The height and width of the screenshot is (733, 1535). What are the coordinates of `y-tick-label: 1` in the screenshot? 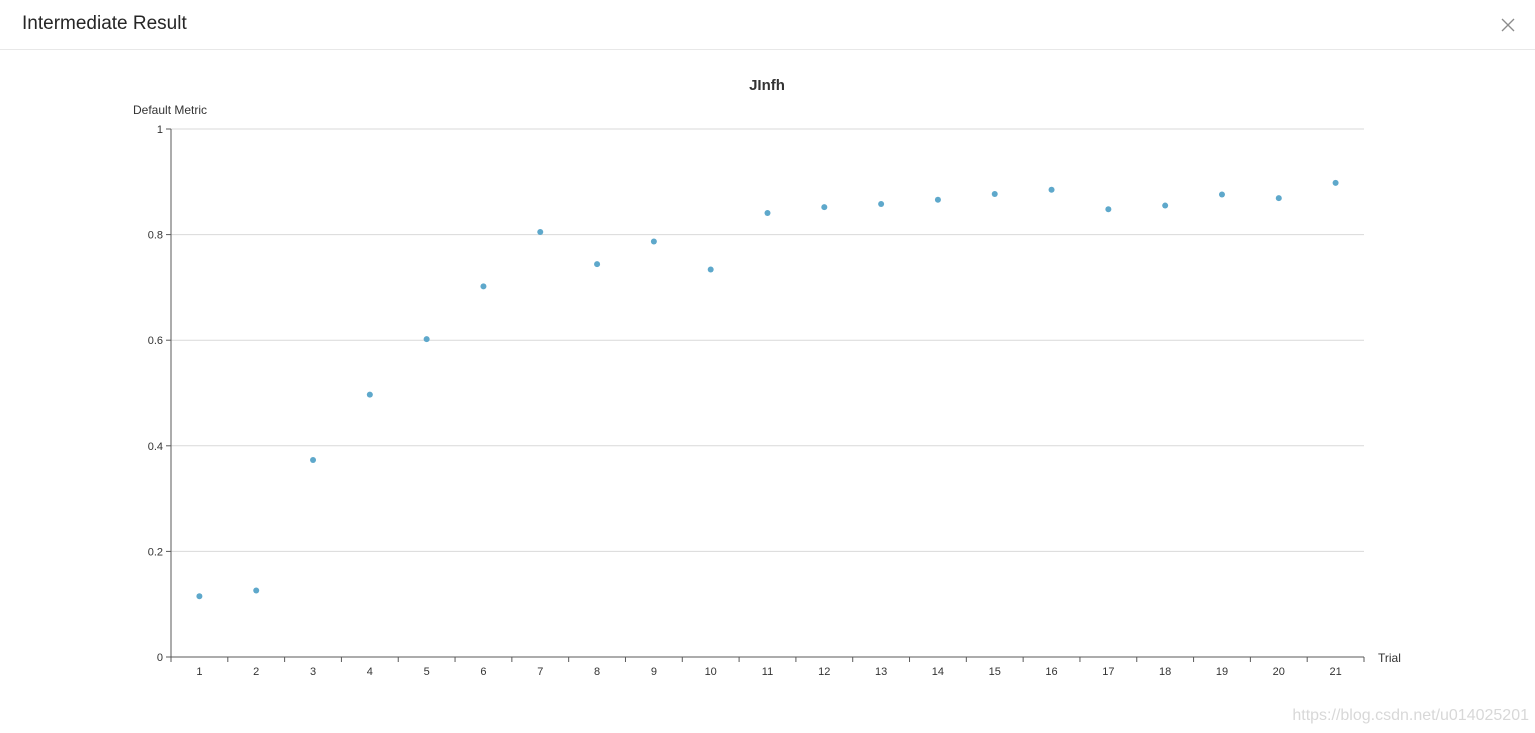 It's located at (160, 130).